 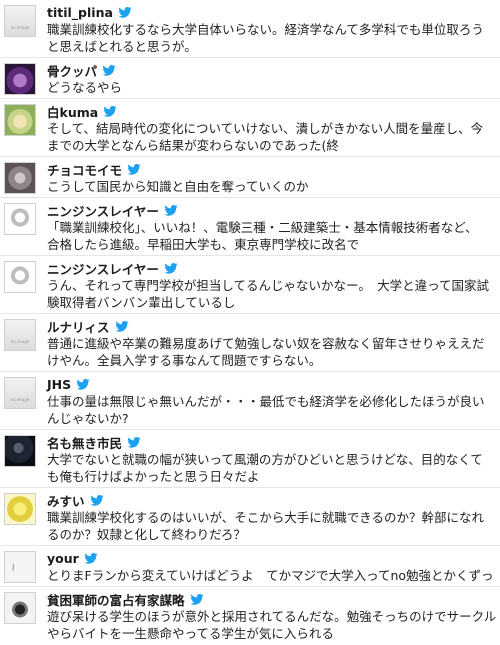 I want to click on tweet-text-line: 職業訓練校化するなら大学自体いらない。経済学なんて多学科でも単位取ろう, so click(x=265, y=29).